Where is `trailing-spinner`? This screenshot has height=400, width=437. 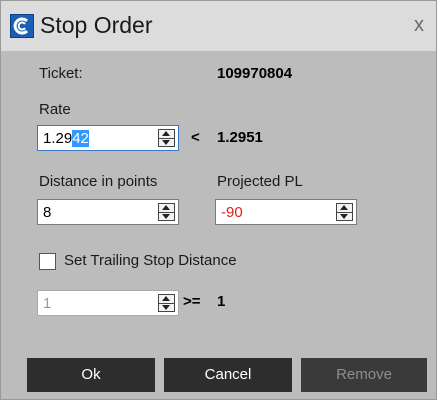
trailing-spinner is located at coordinates (166, 303).